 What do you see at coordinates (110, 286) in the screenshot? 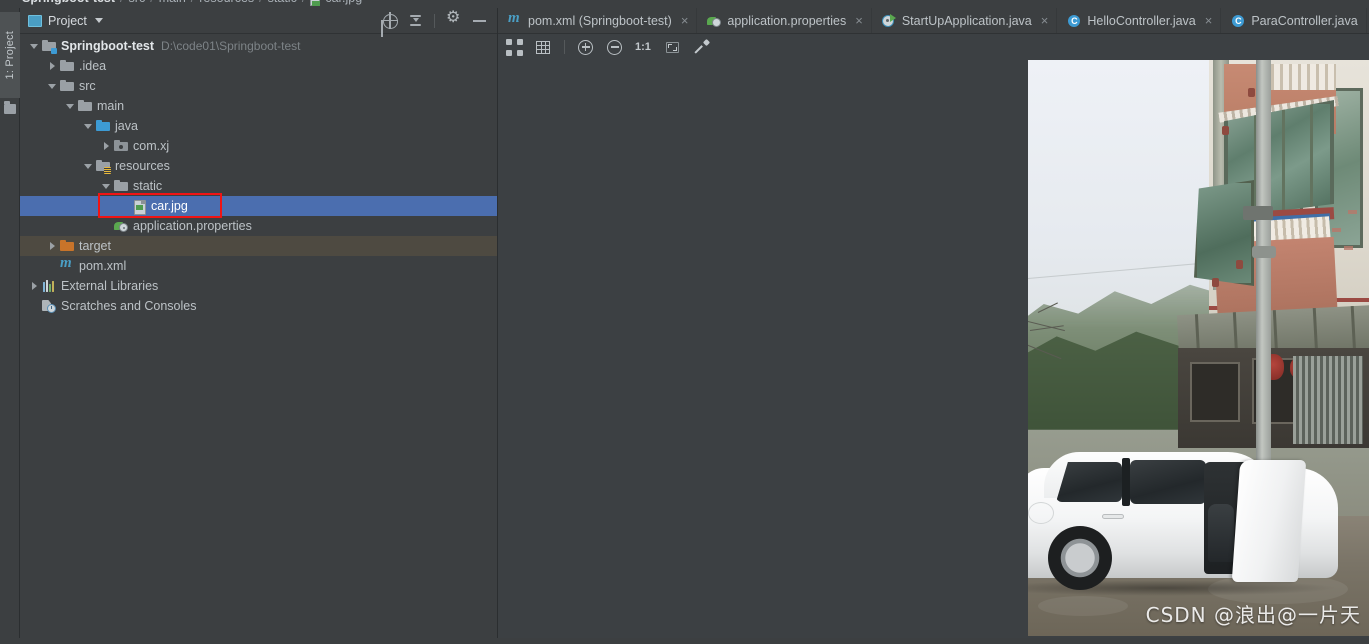
I see `tree-node-label: External Libraries` at bounding box center [110, 286].